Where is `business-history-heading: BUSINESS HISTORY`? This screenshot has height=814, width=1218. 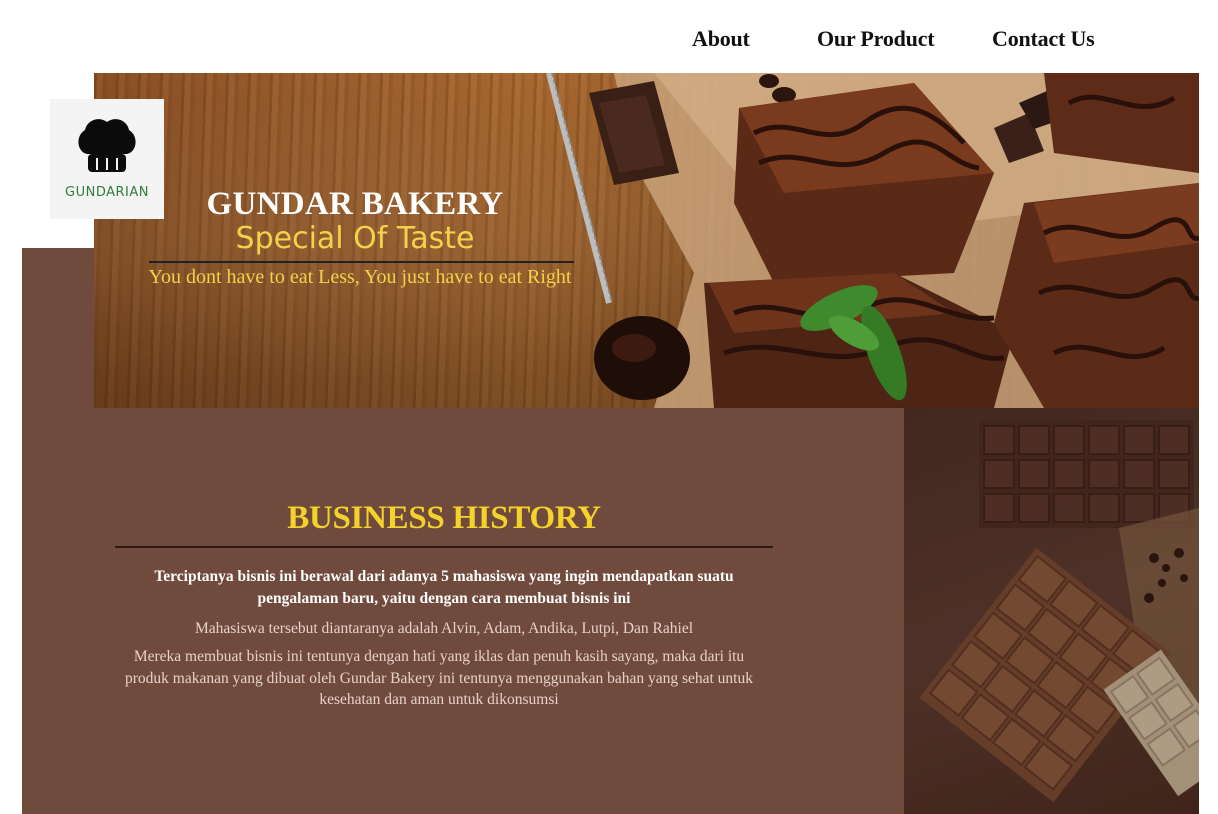
business-history-heading: BUSINESS HISTORY is located at coordinates (444, 518).